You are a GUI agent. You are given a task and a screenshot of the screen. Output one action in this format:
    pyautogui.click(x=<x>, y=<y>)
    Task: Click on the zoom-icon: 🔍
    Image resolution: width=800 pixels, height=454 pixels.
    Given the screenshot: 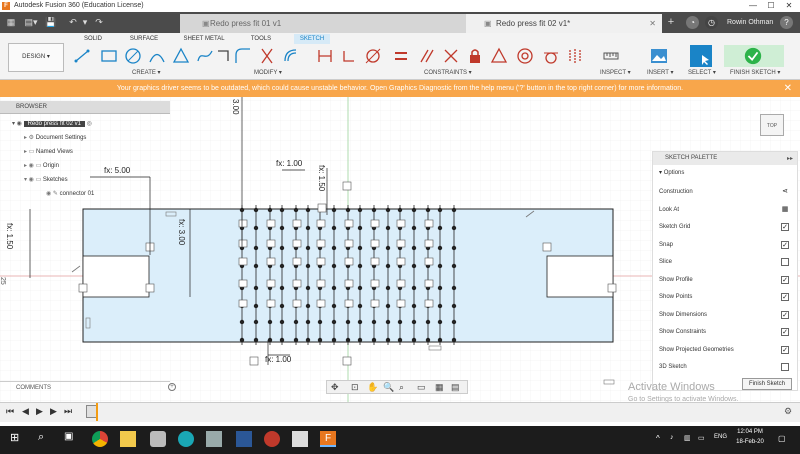 What is the action you would take?
    pyautogui.click(x=388, y=387)
    